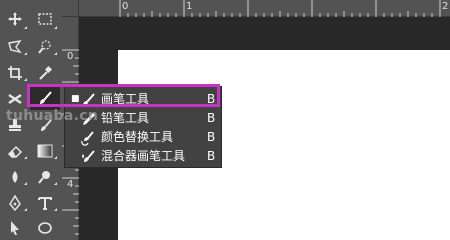 The height and width of the screenshot is (240, 450). Describe the element at coordinates (15, 99) in the screenshot. I see `healing-icon` at that location.